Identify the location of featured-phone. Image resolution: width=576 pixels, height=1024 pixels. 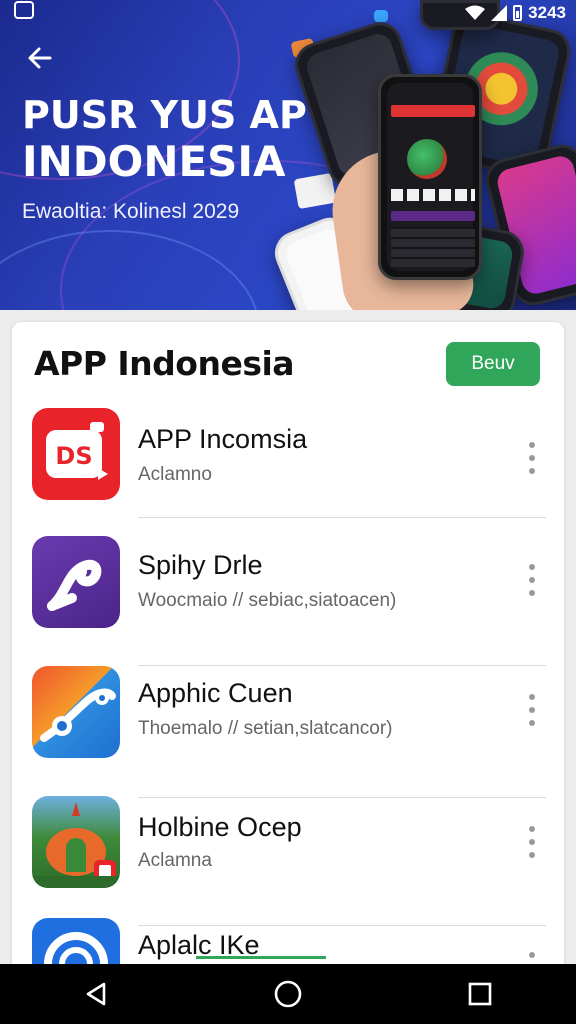
(430, 177).